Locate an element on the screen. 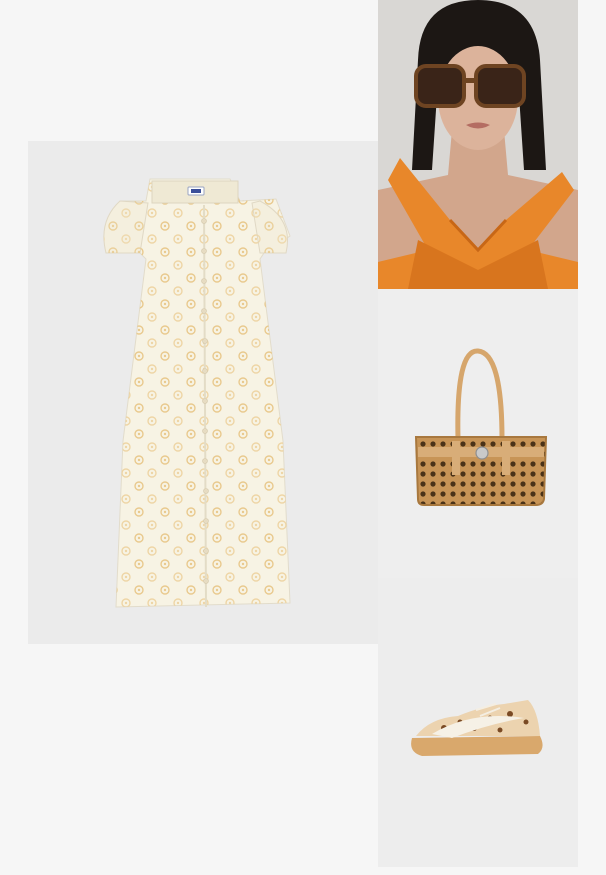  leopard-print-sneaker-image is located at coordinates (478, 722).